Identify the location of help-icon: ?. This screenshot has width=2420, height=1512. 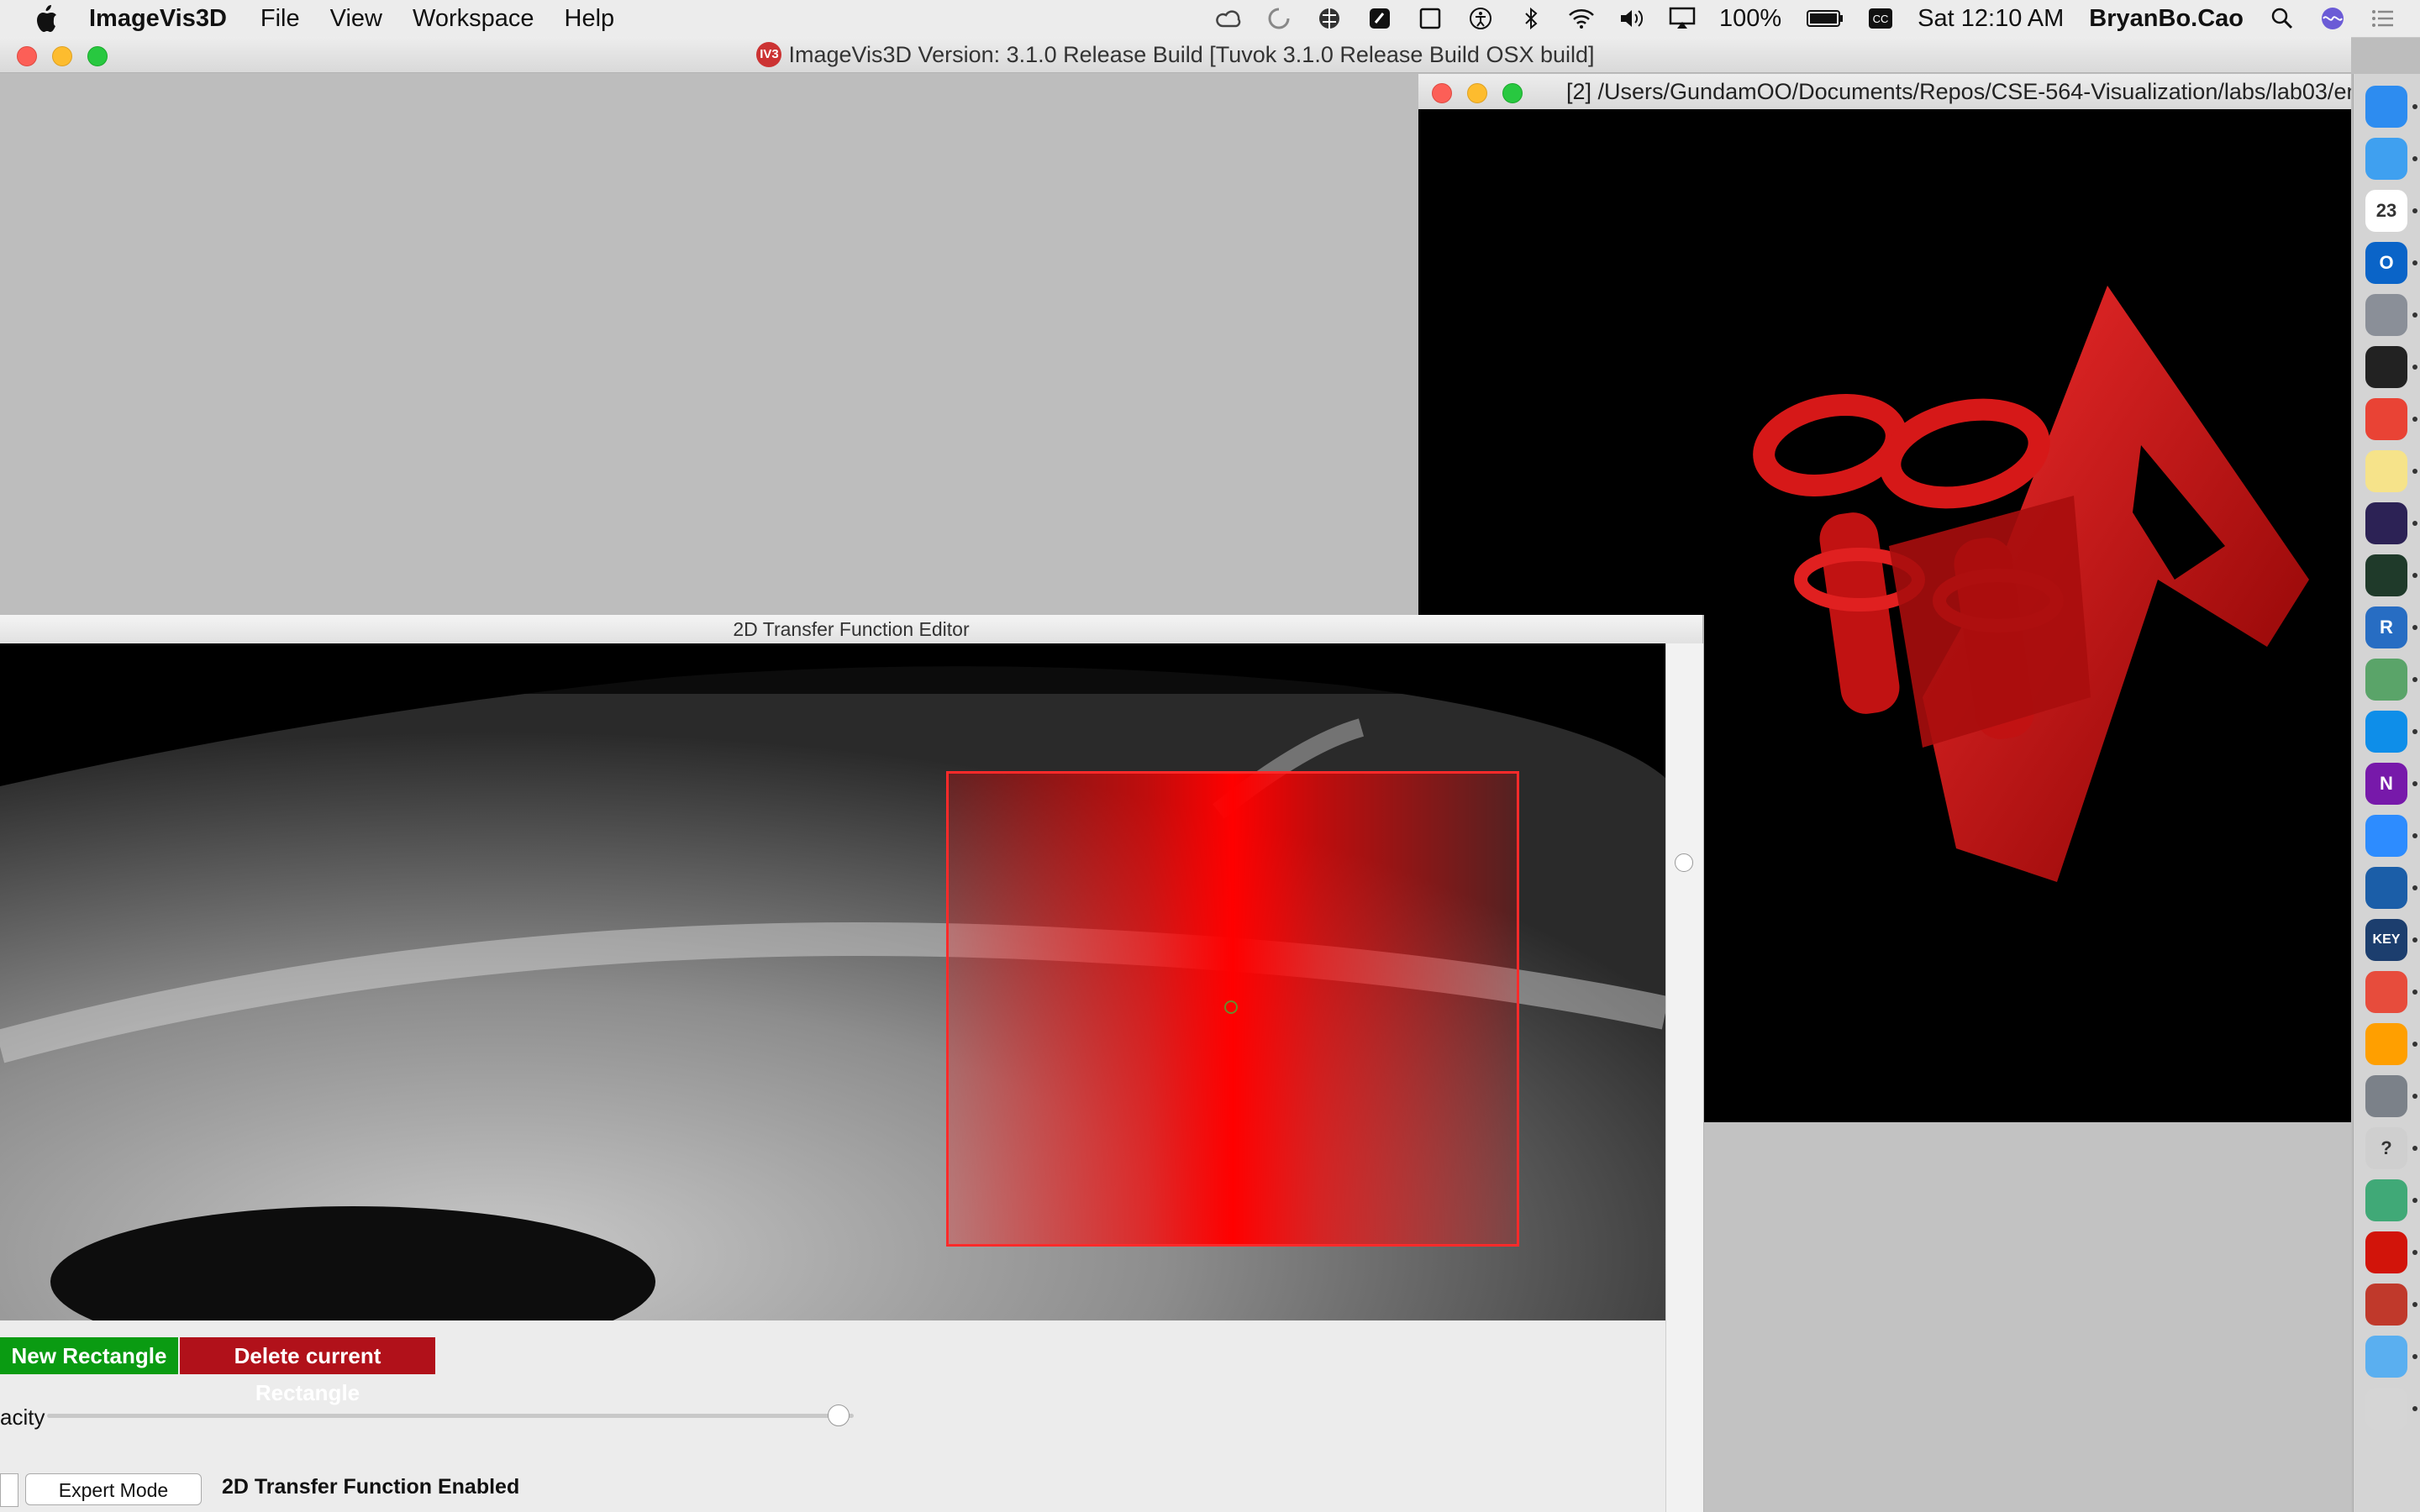
(2386, 1148).